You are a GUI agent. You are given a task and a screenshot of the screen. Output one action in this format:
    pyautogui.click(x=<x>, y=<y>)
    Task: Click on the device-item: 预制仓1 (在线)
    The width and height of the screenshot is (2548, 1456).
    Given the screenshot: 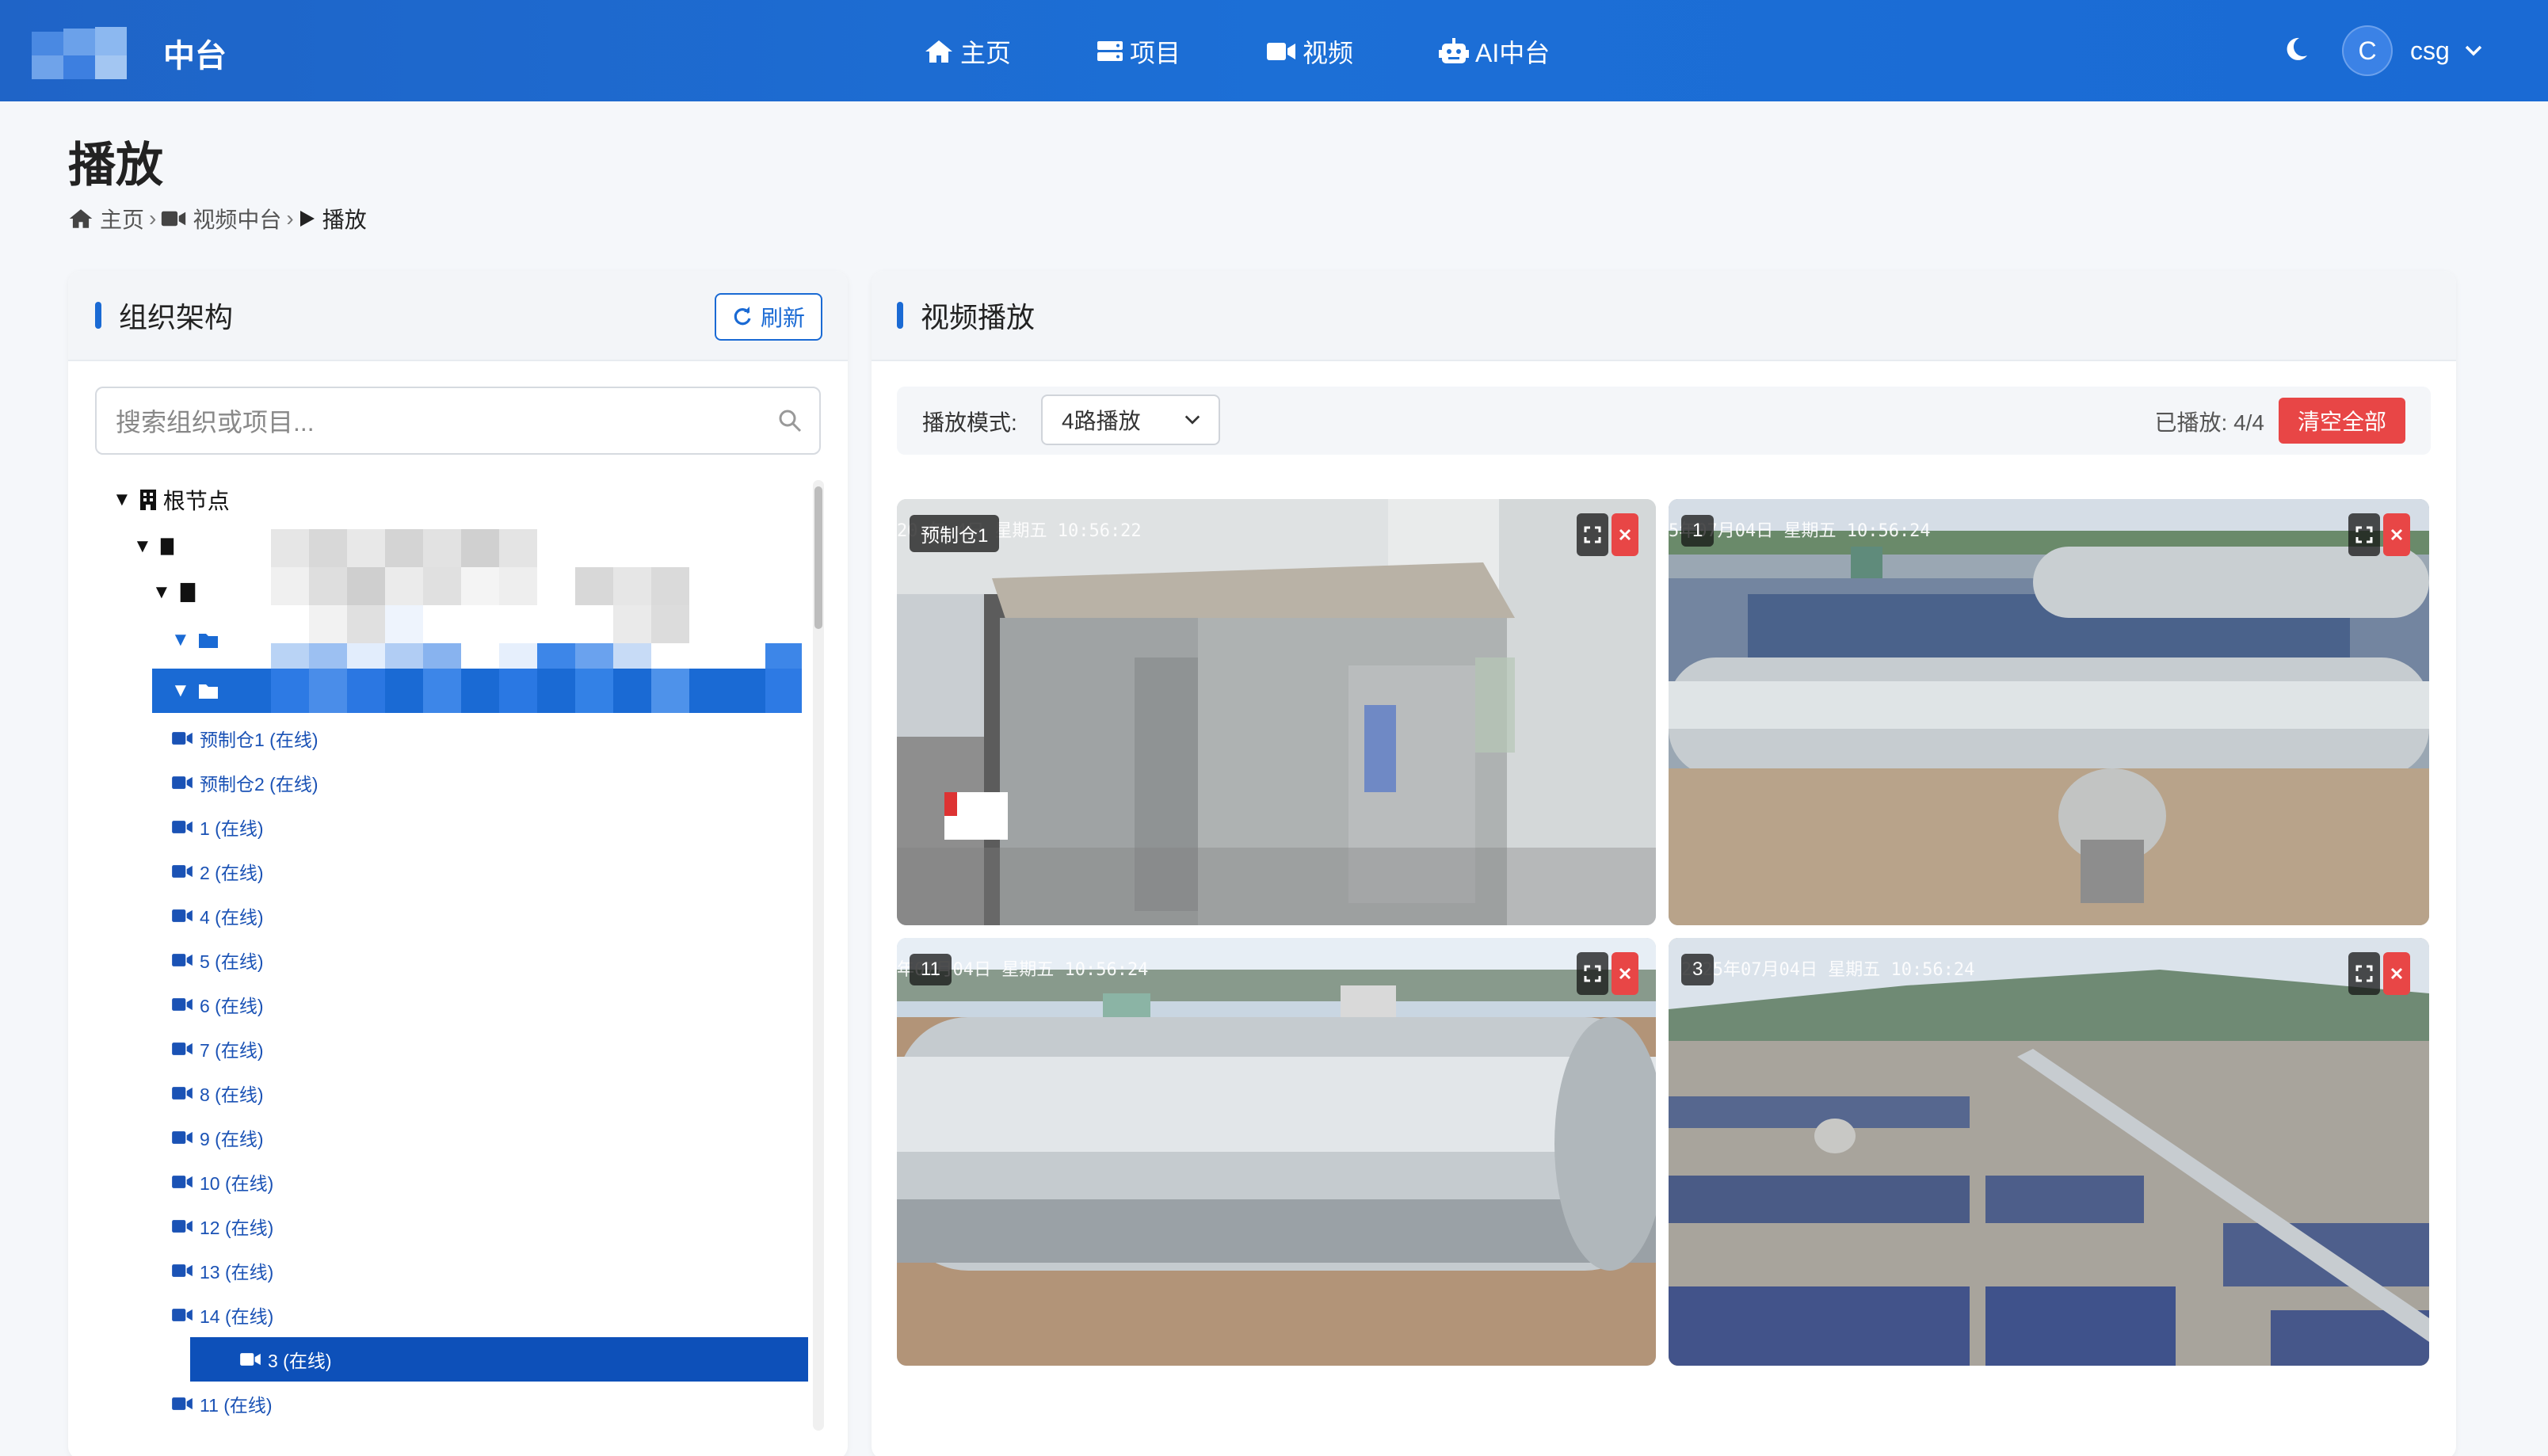 What is the action you would take?
    pyautogui.click(x=244, y=738)
    